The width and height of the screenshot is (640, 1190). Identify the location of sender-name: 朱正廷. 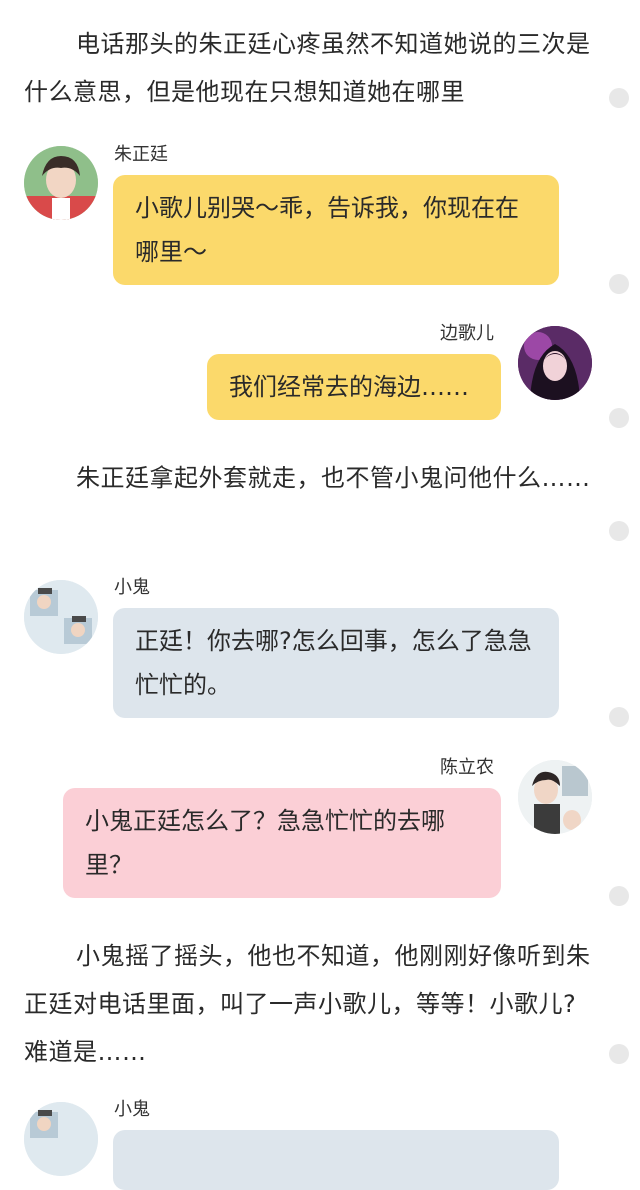
(141, 154).